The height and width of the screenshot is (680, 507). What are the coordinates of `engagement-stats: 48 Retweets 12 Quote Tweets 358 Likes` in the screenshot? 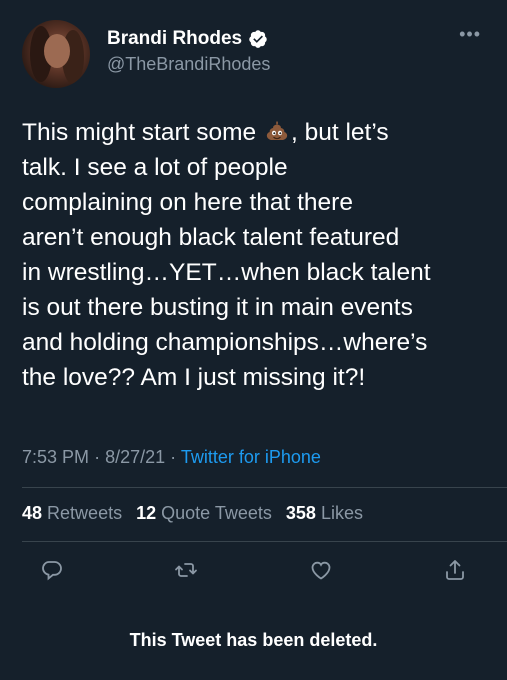 It's located at (192, 513).